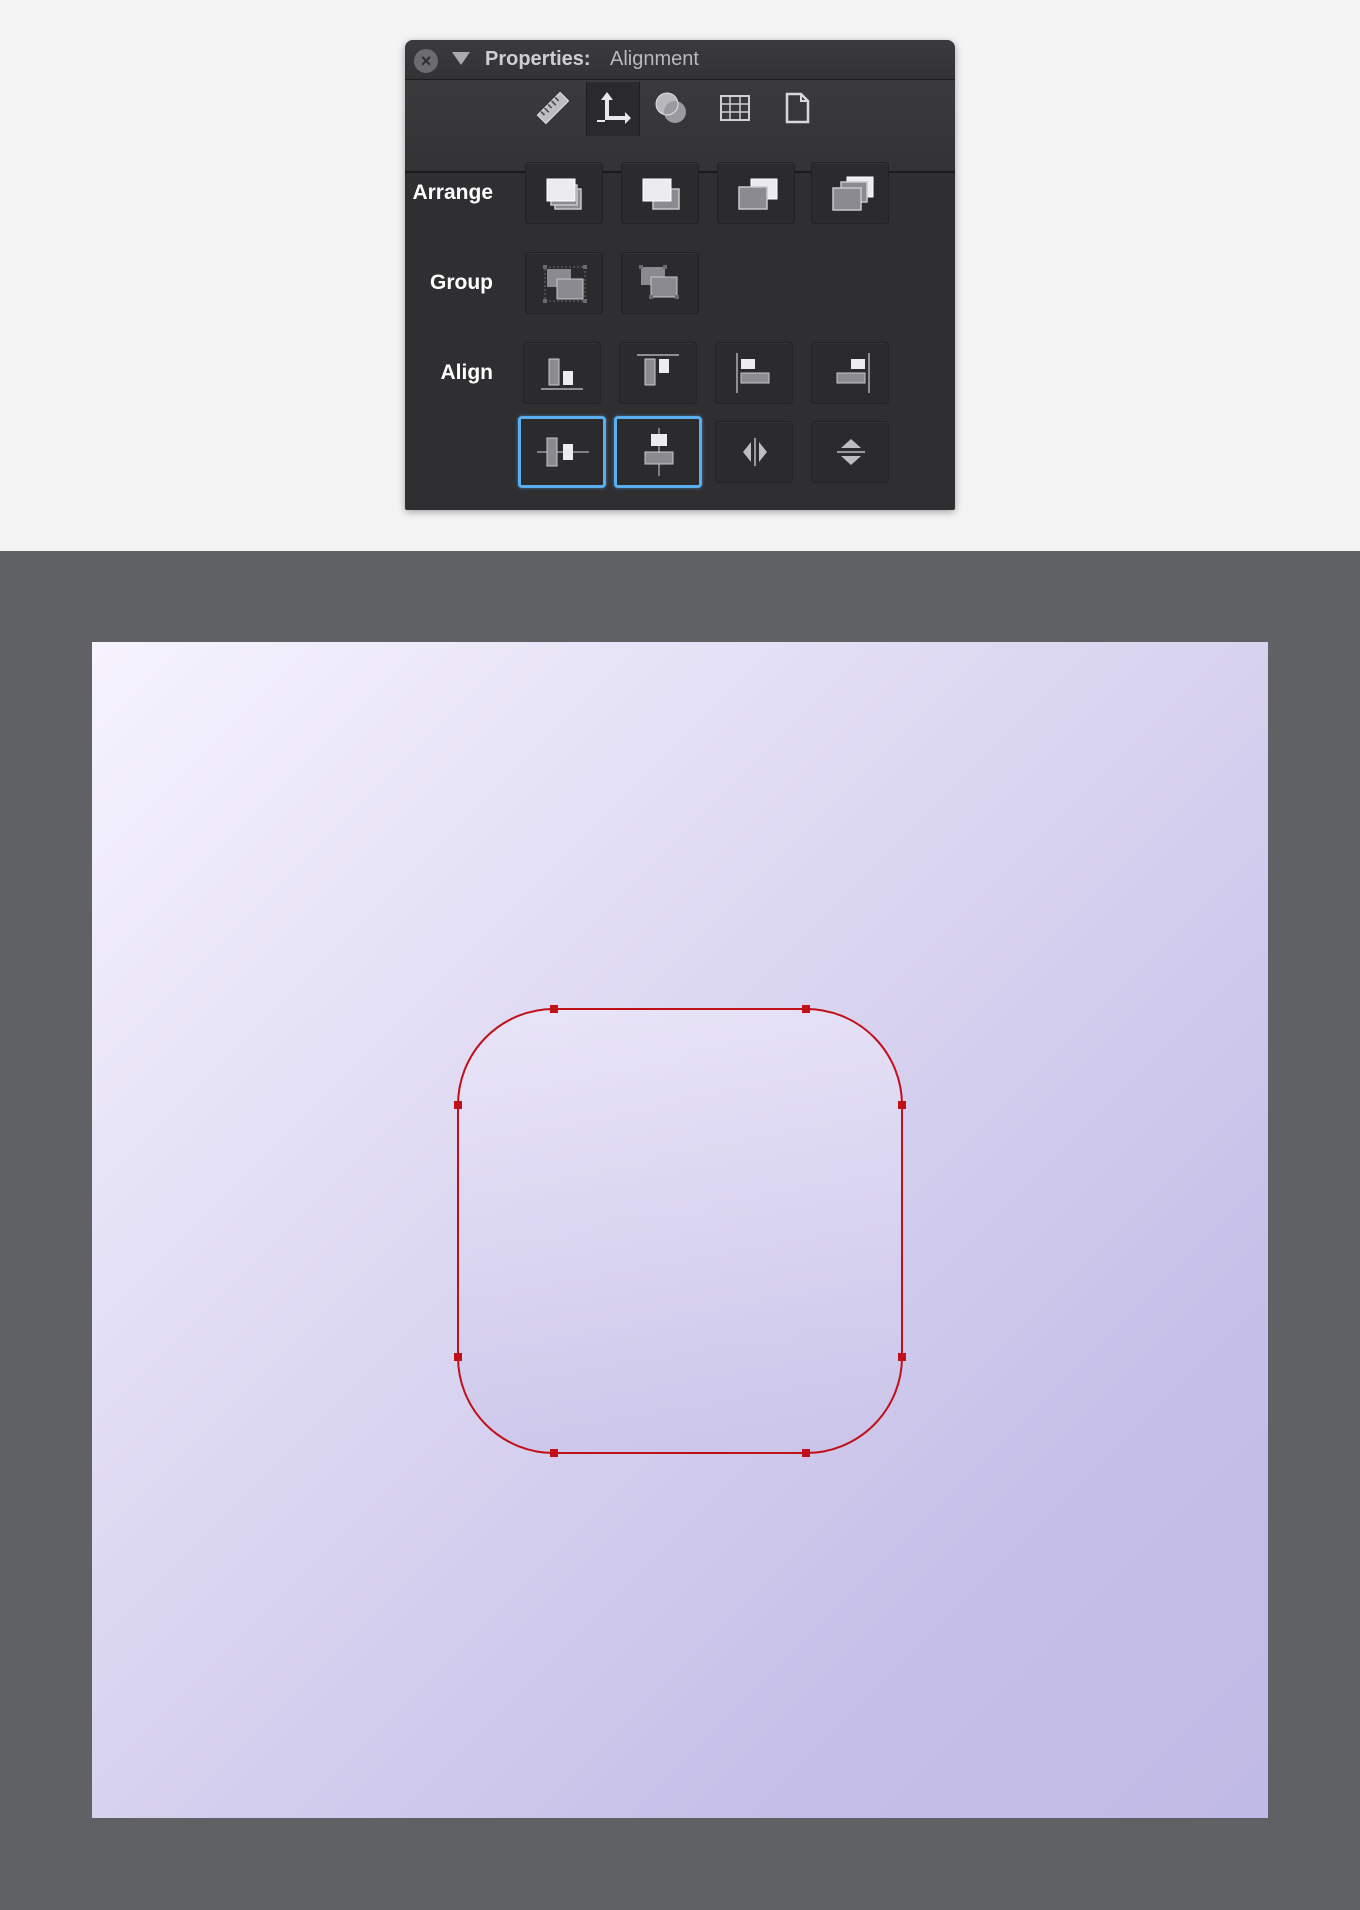  I want to click on distribute-vertical-icon, so click(851, 452).